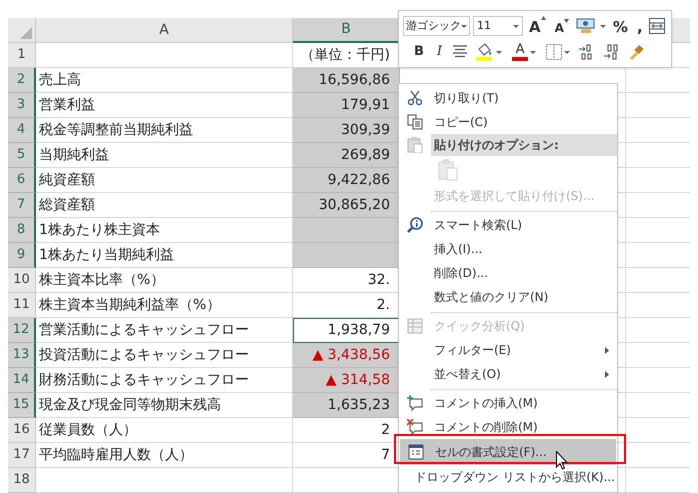 This screenshot has width=698, height=493. What do you see at coordinates (346, 30) in the screenshot?
I see `column-header: B` at bounding box center [346, 30].